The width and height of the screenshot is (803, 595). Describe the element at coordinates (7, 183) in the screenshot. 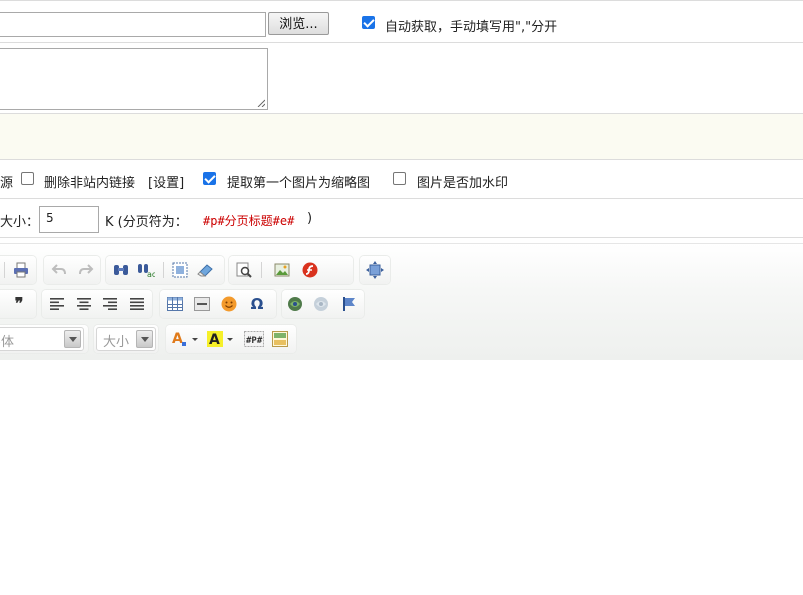

I see `source-label-fragment: 源` at that location.